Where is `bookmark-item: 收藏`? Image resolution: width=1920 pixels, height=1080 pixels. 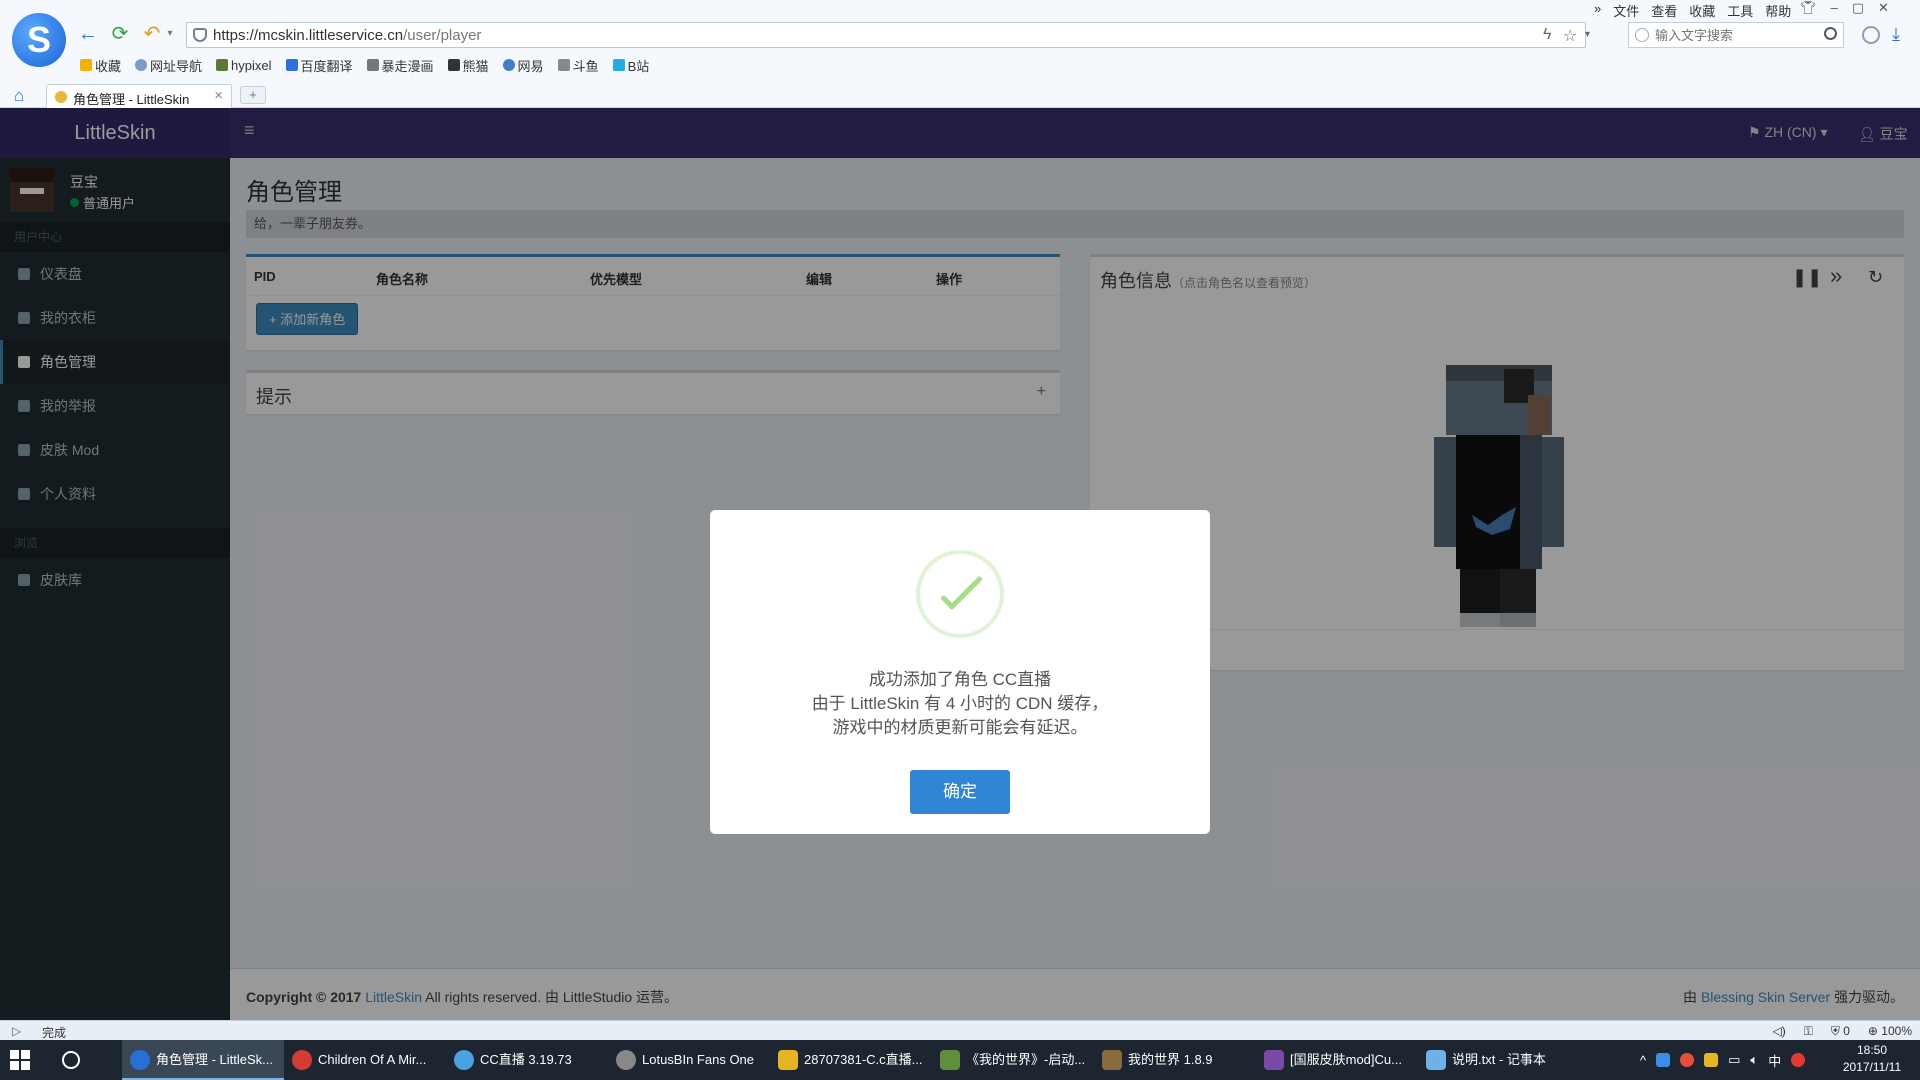
bookmark-item: 收藏 is located at coordinates (100, 65).